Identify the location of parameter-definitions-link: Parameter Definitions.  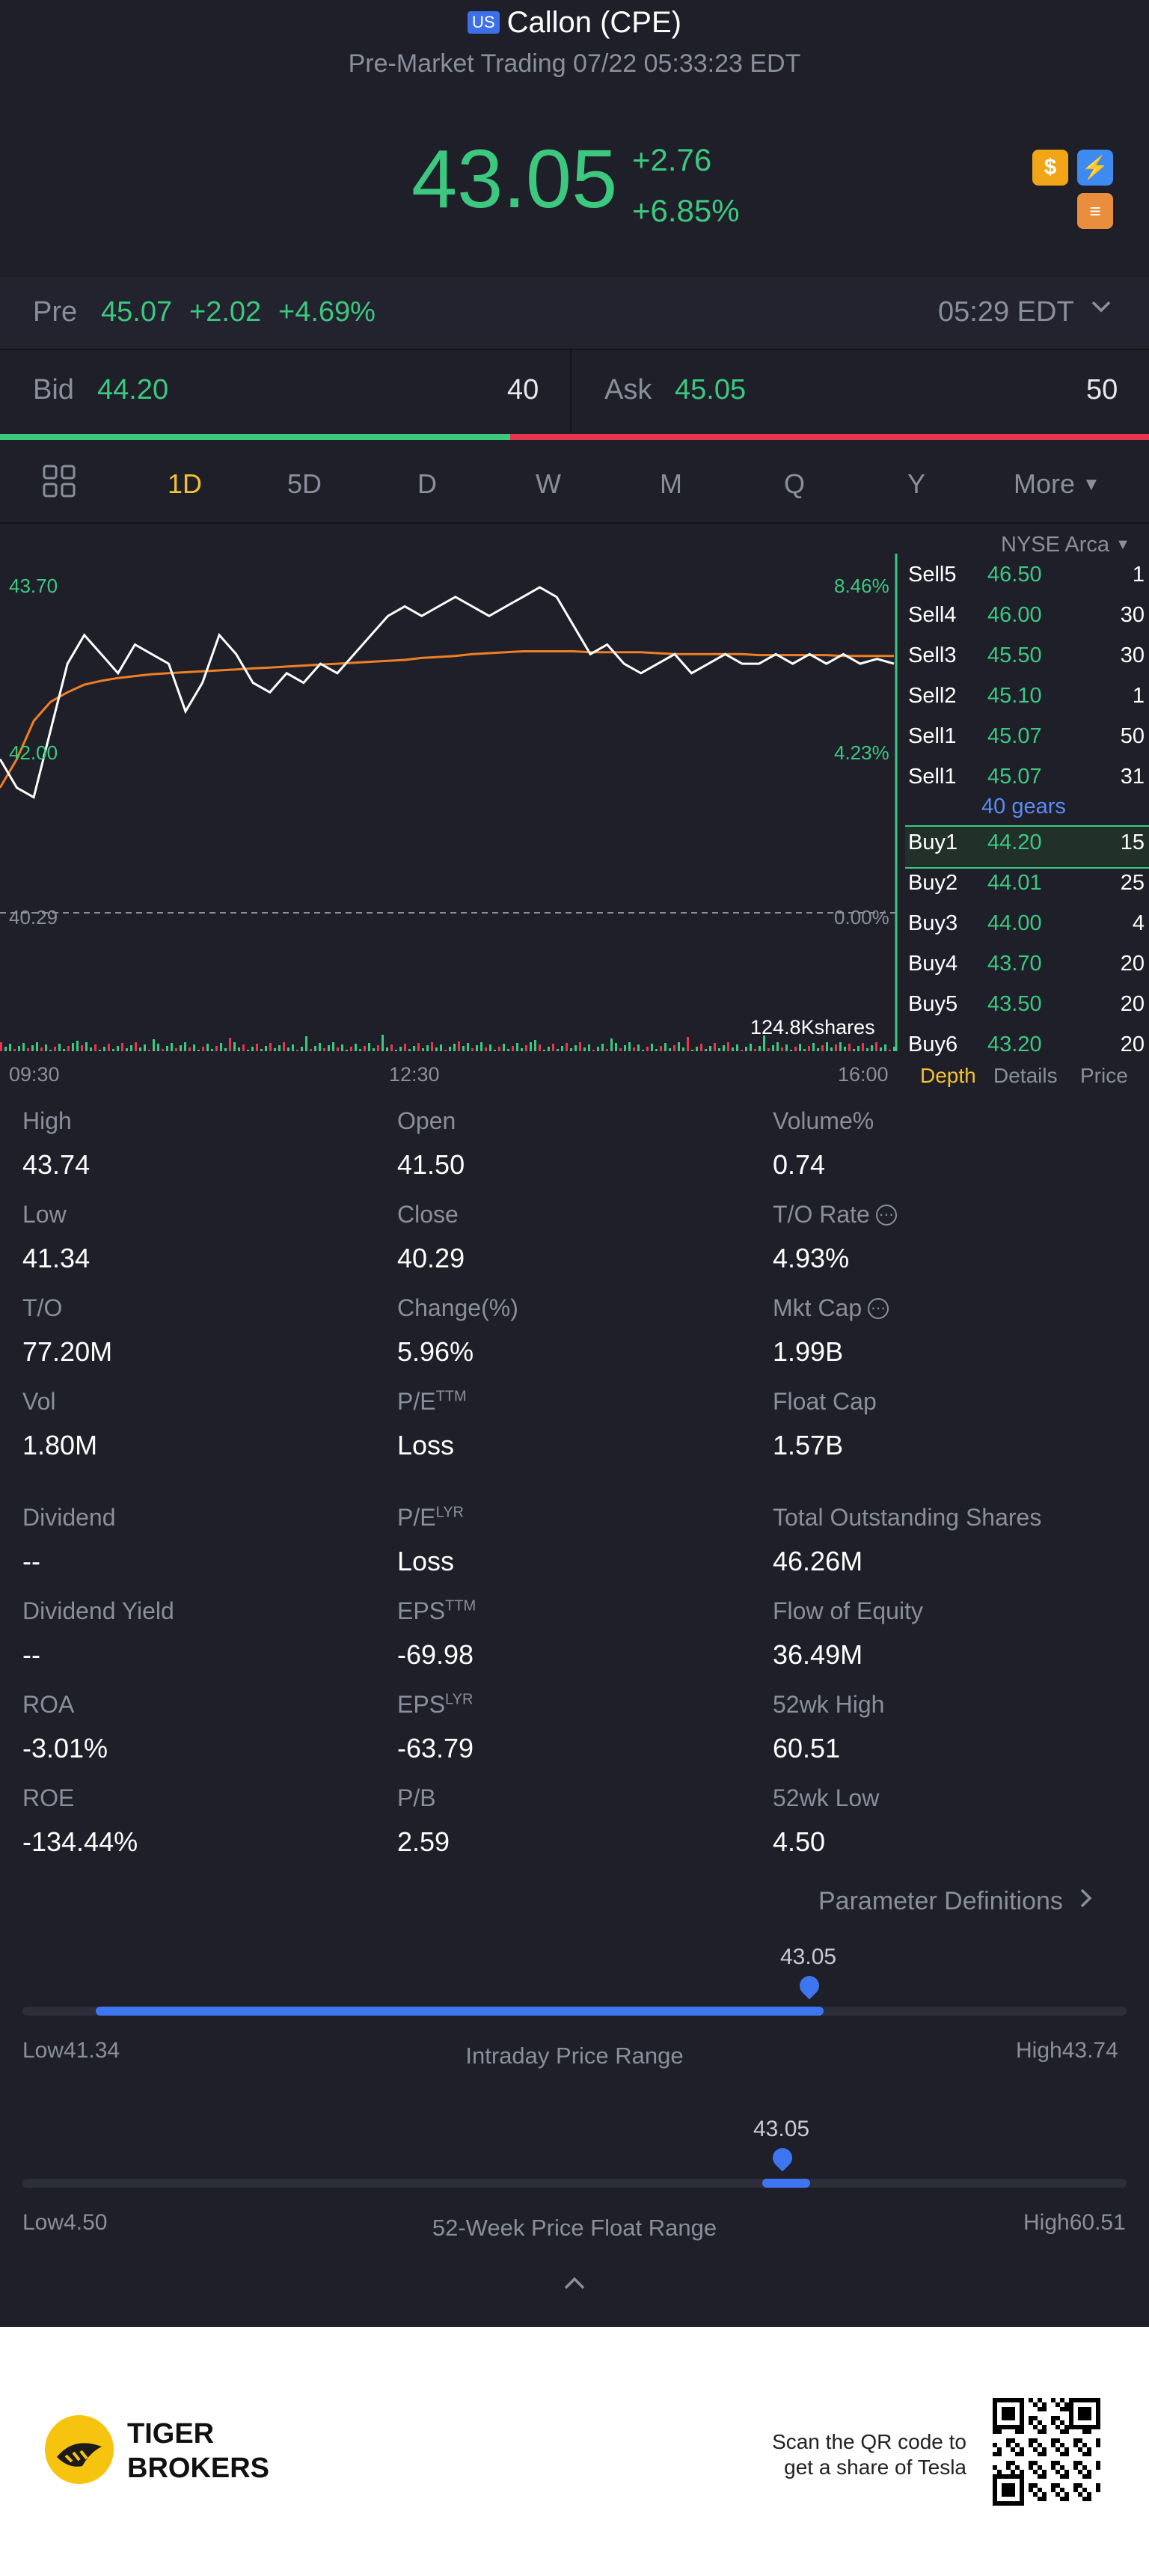
(956, 1901).